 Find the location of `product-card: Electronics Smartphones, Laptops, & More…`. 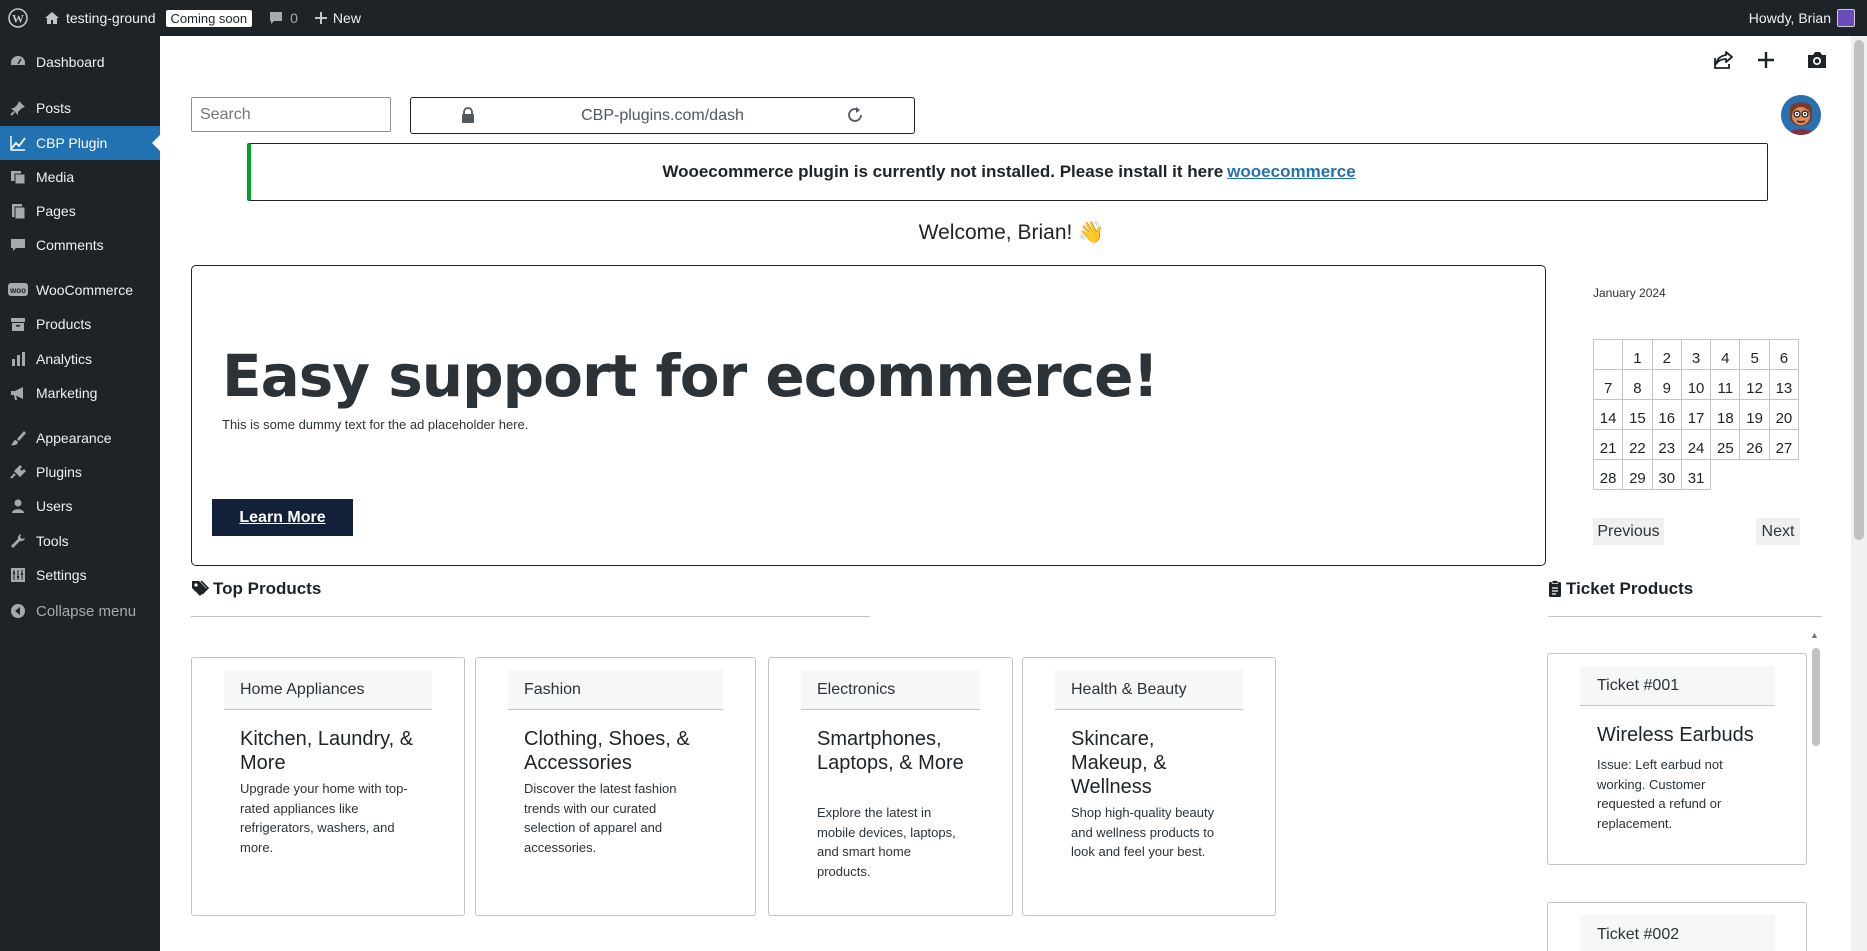

product-card: Electronics Smartphones, Laptops, & More… is located at coordinates (890, 786).